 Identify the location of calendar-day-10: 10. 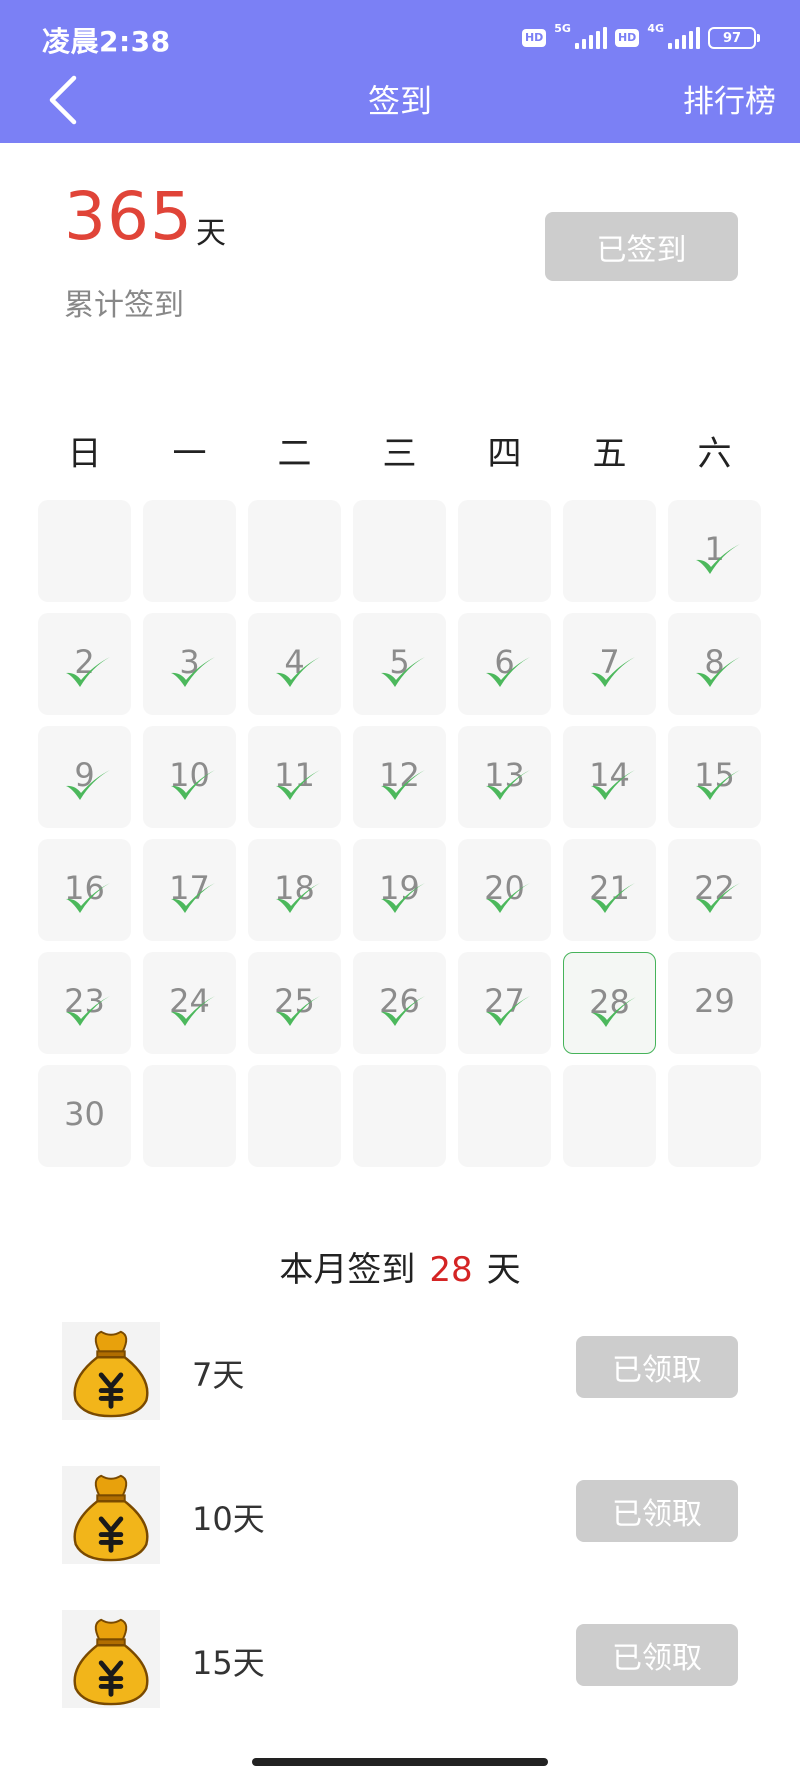
(189, 777).